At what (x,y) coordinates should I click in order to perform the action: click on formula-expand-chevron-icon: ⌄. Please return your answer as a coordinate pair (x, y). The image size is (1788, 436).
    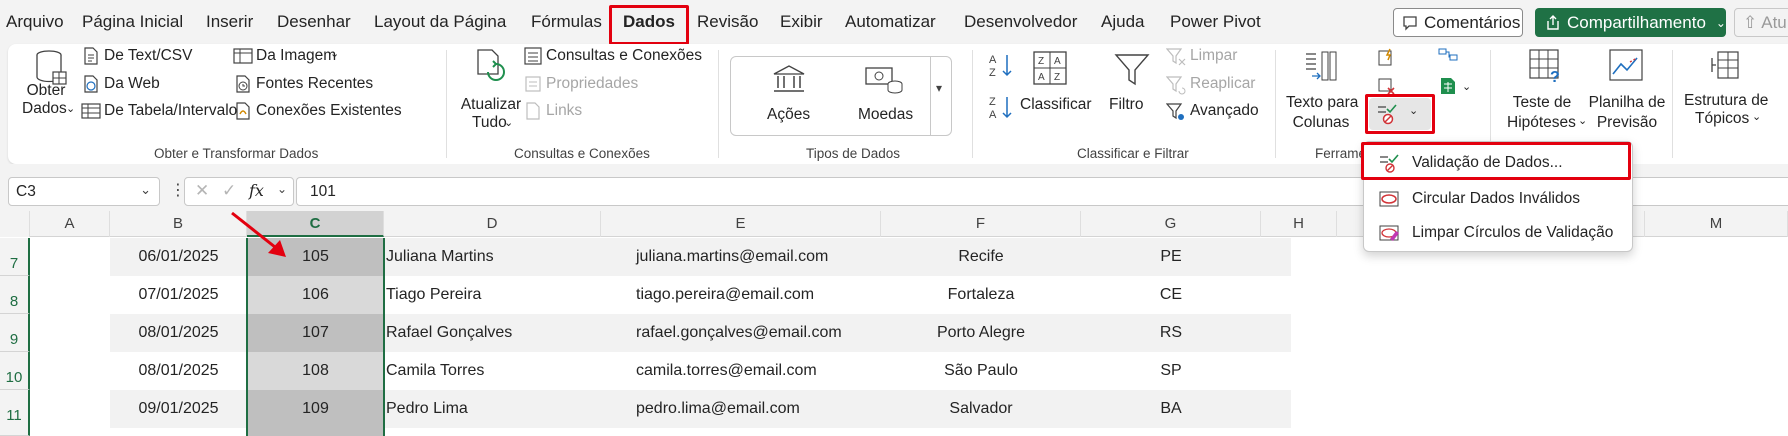
    Looking at the image, I should click on (282, 189).